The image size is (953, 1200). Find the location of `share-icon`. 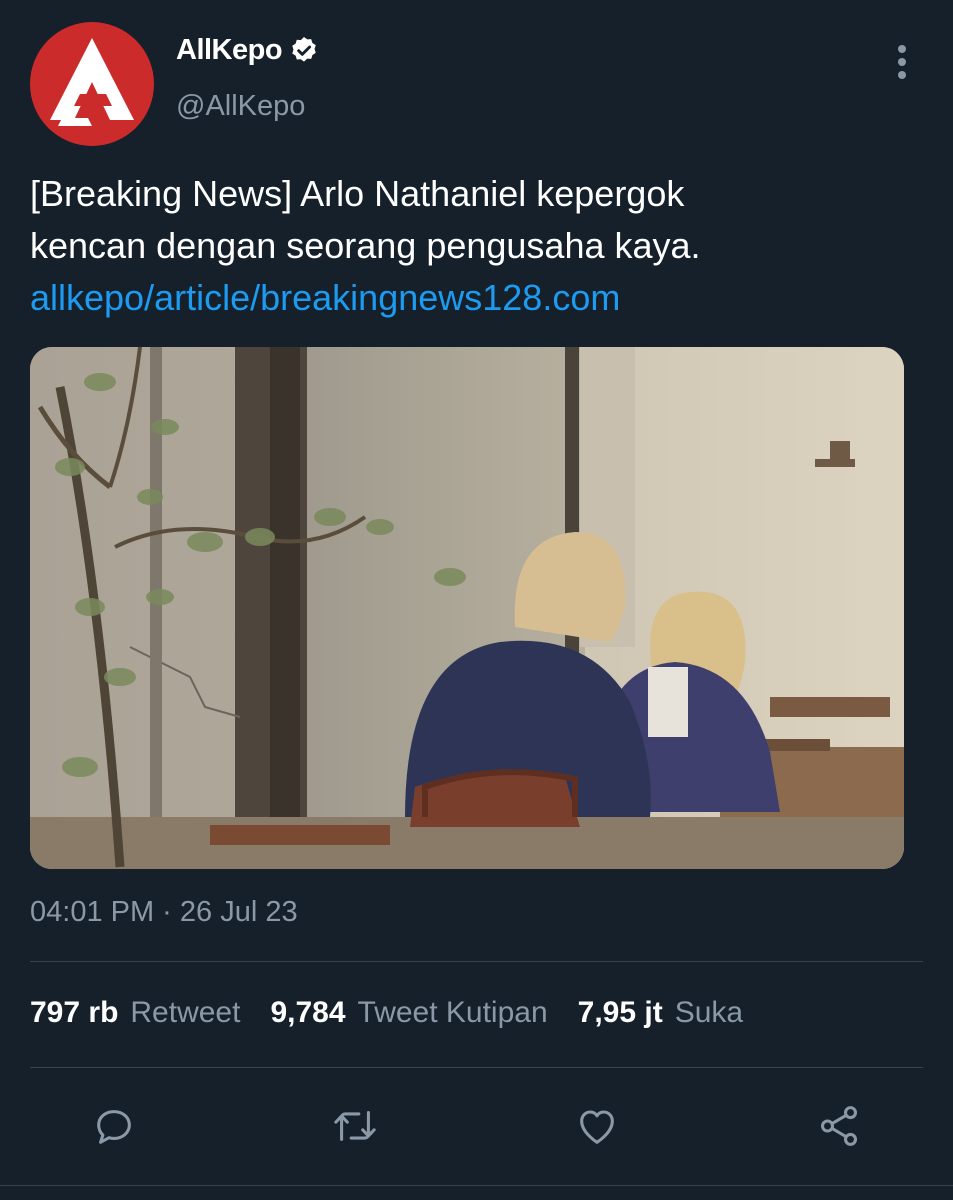

share-icon is located at coordinates (839, 1126).